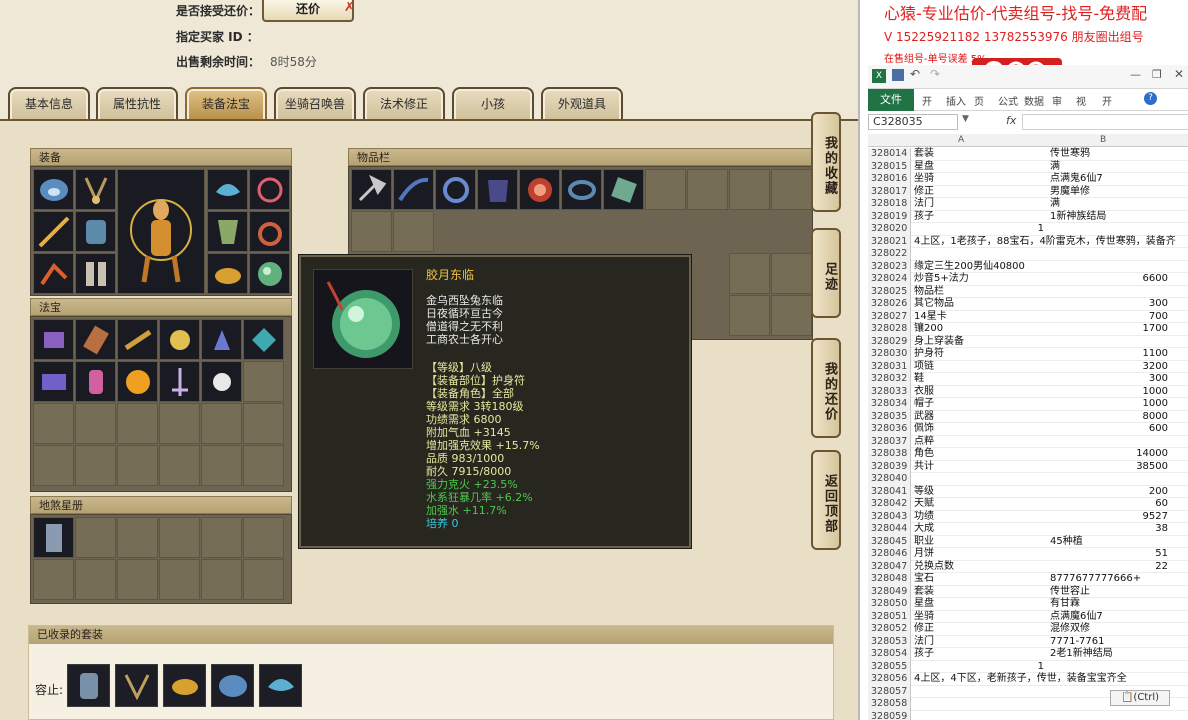 The image size is (1188, 720). I want to click on sheet-row: 328039 共计 38500, so click(1028, 466).